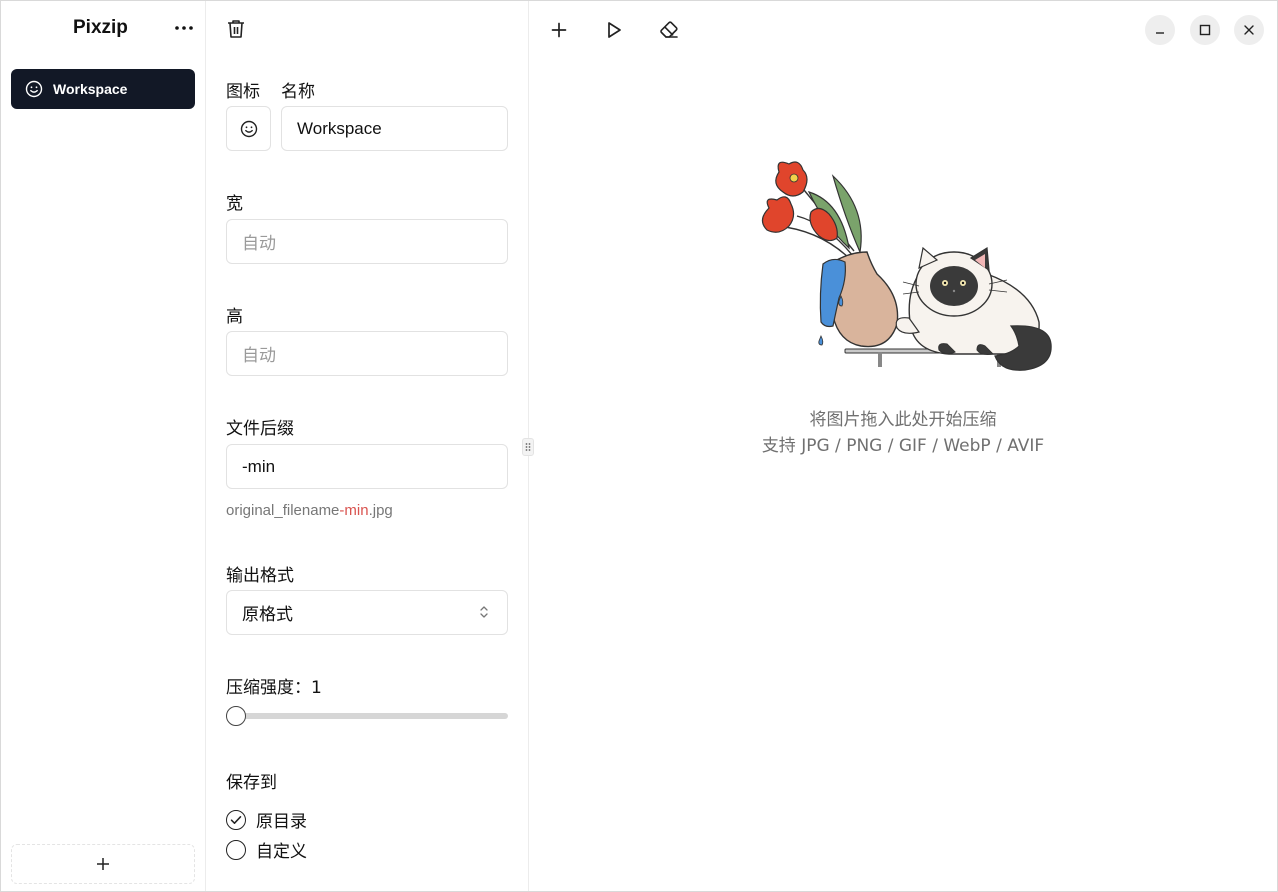  What do you see at coordinates (367, 612) in the screenshot?
I see `format-select: 原格式` at bounding box center [367, 612].